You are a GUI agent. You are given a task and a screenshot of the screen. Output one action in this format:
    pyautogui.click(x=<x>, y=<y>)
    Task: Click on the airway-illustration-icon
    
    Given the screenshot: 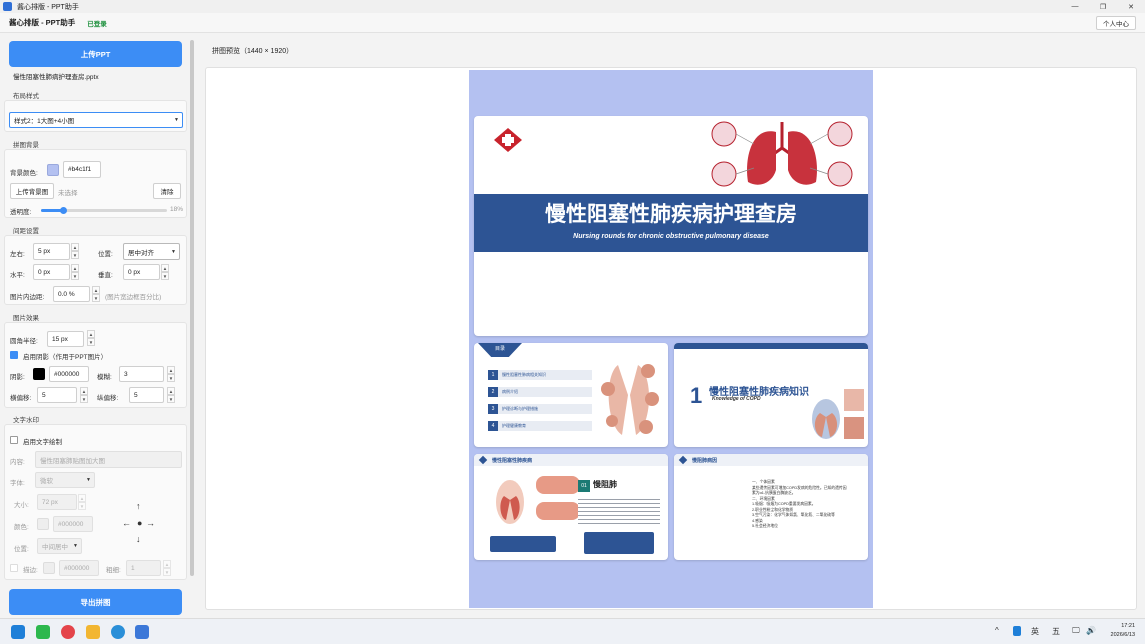 What is the action you would take?
    pyautogui.click(x=538, y=500)
    